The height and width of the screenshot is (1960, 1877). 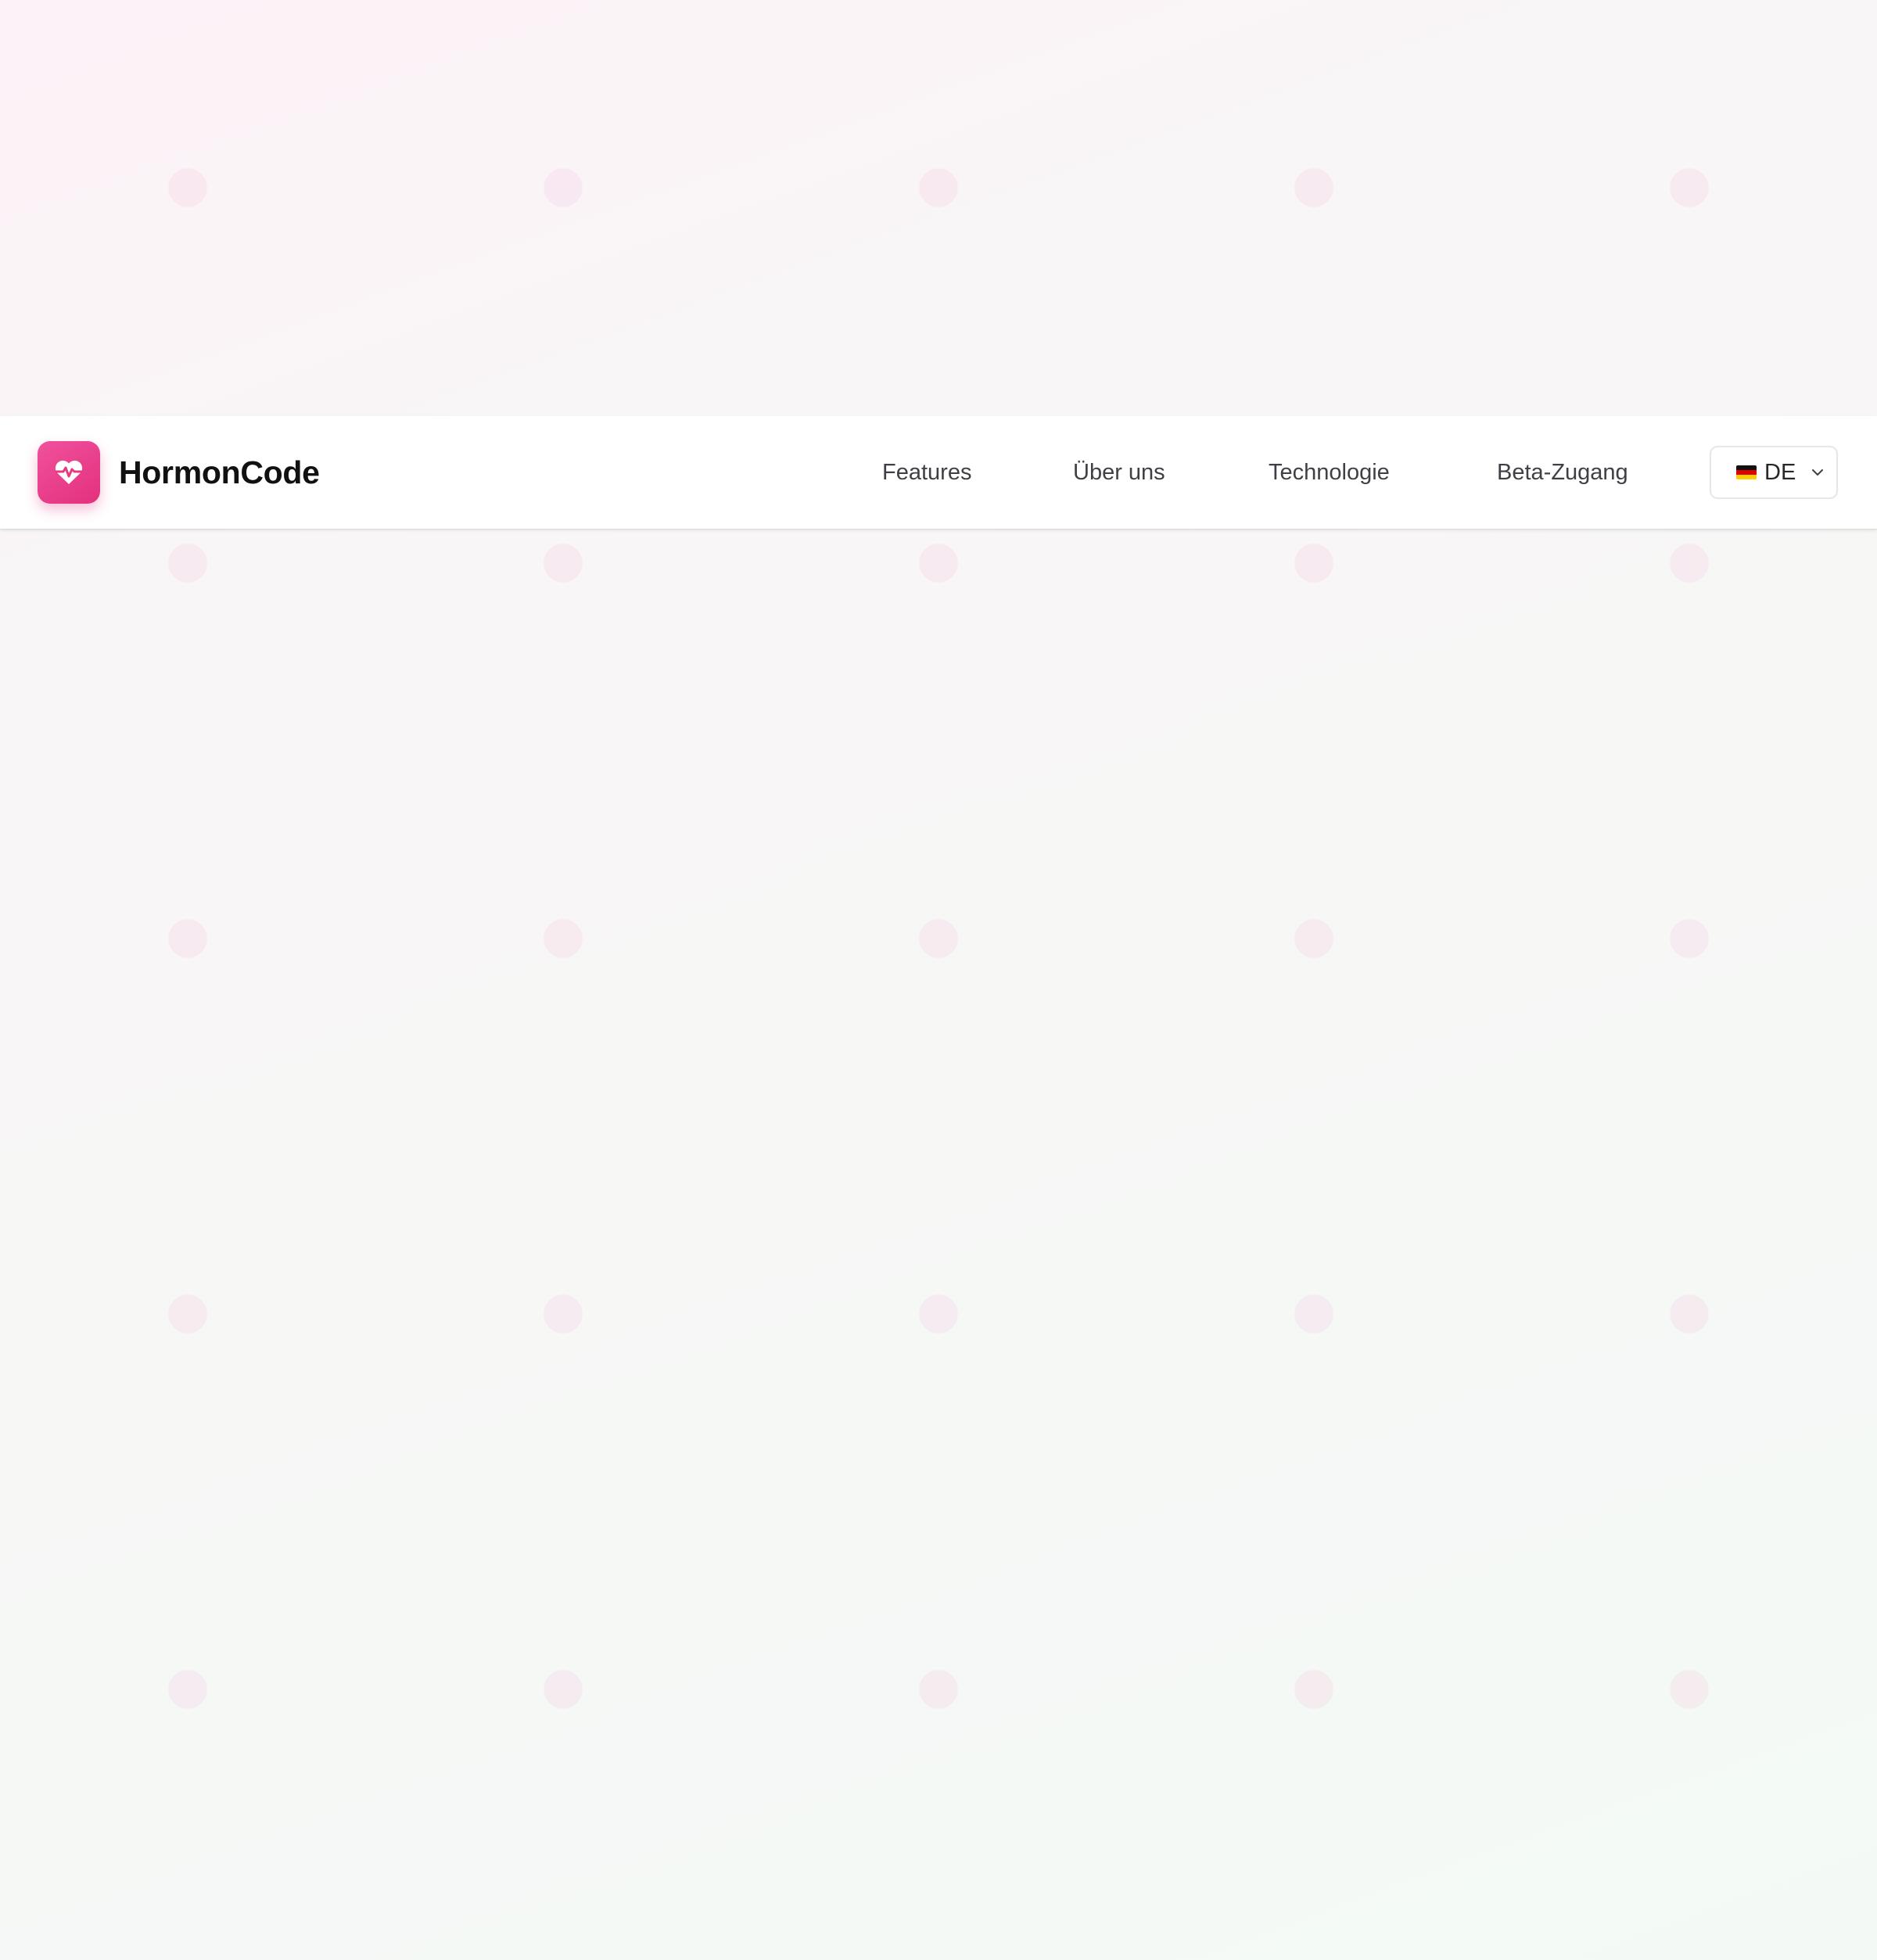 I want to click on brand: HormonCode, so click(x=179, y=472).